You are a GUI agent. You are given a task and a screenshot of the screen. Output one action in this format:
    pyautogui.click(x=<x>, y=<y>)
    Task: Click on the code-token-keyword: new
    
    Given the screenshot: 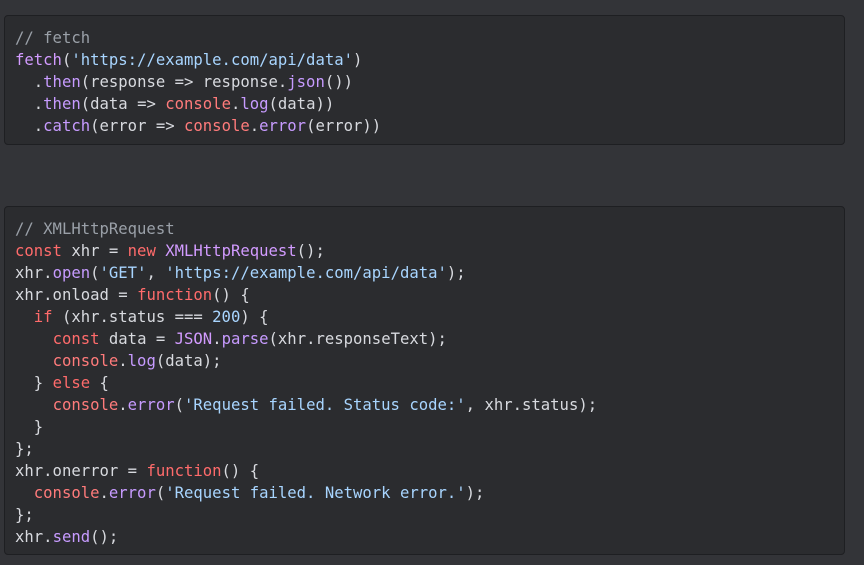 What is the action you would take?
    pyautogui.click(x=141, y=251)
    